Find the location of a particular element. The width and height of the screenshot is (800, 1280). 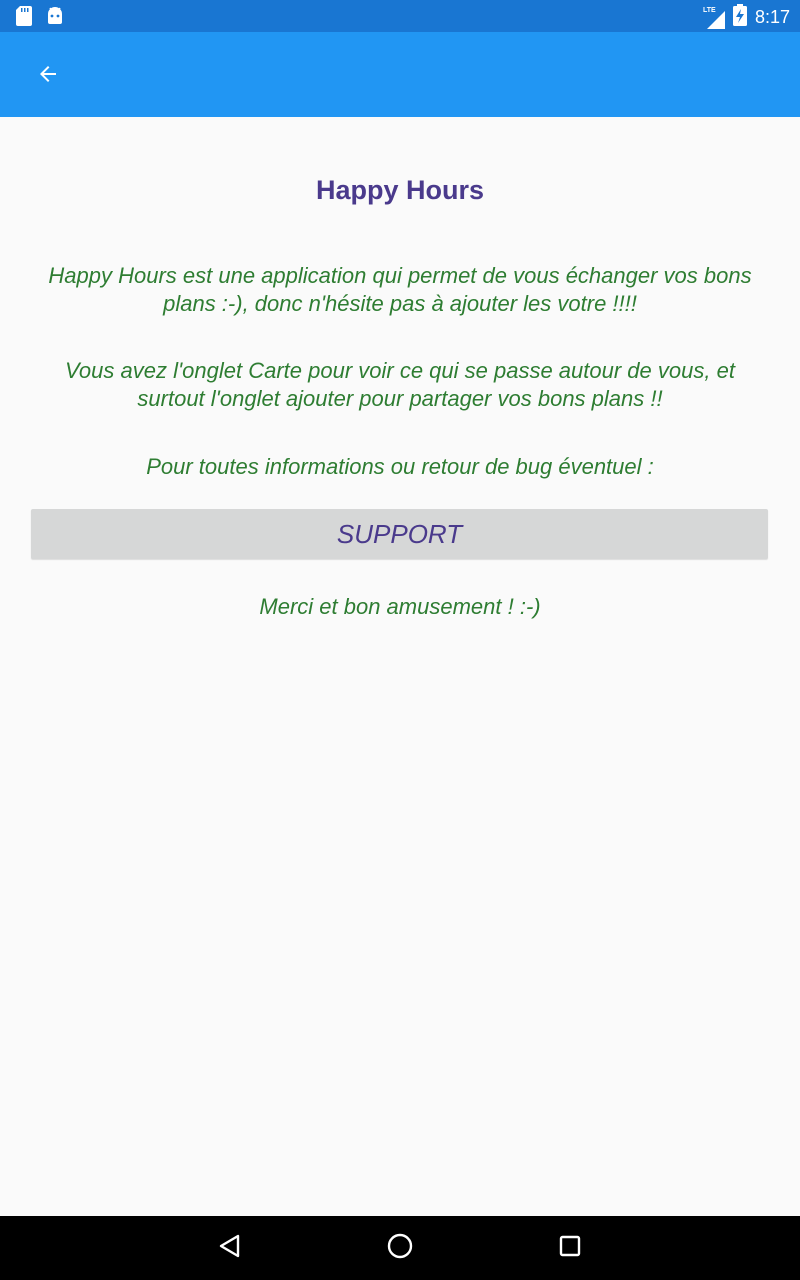

status-bar: LTE 8:17 is located at coordinates (400, 16).